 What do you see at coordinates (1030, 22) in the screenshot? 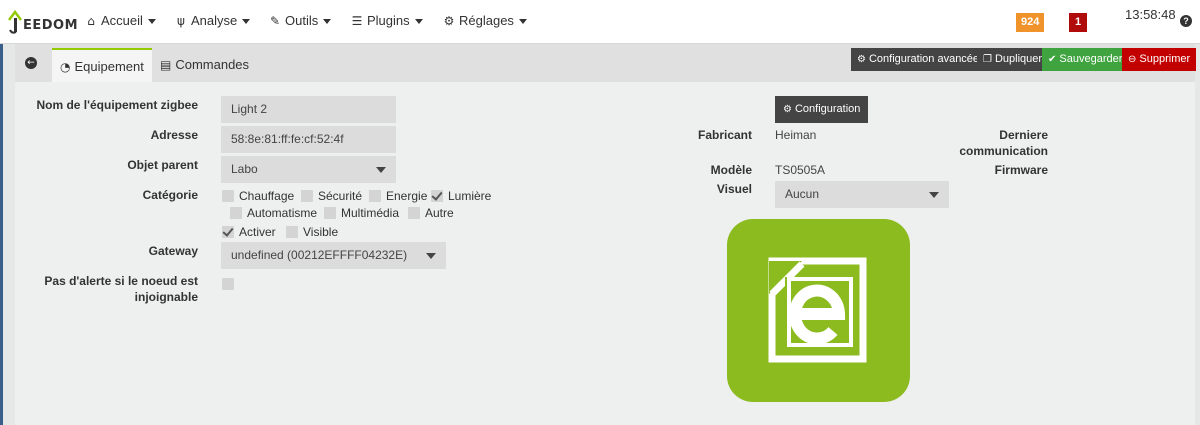
I see `message-count-badge: 924` at bounding box center [1030, 22].